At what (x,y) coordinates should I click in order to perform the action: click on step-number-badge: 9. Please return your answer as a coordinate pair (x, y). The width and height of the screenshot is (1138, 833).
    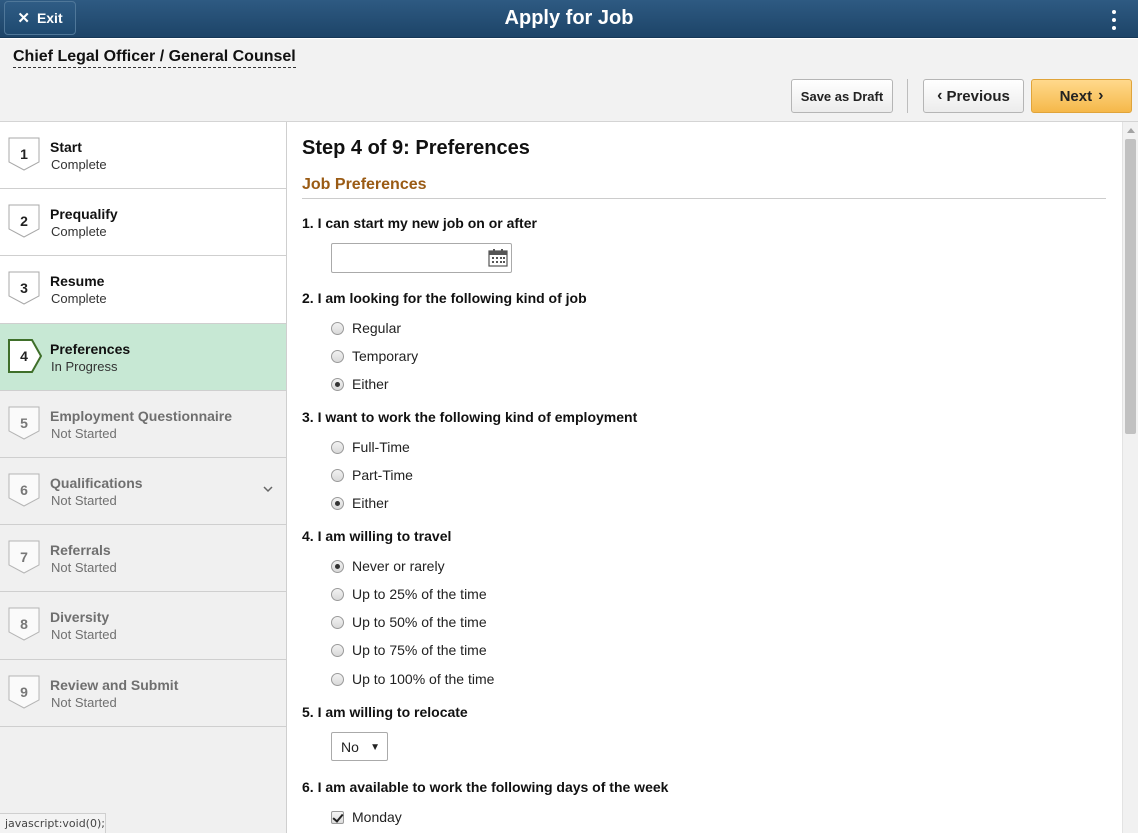
    Looking at the image, I should click on (24, 692).